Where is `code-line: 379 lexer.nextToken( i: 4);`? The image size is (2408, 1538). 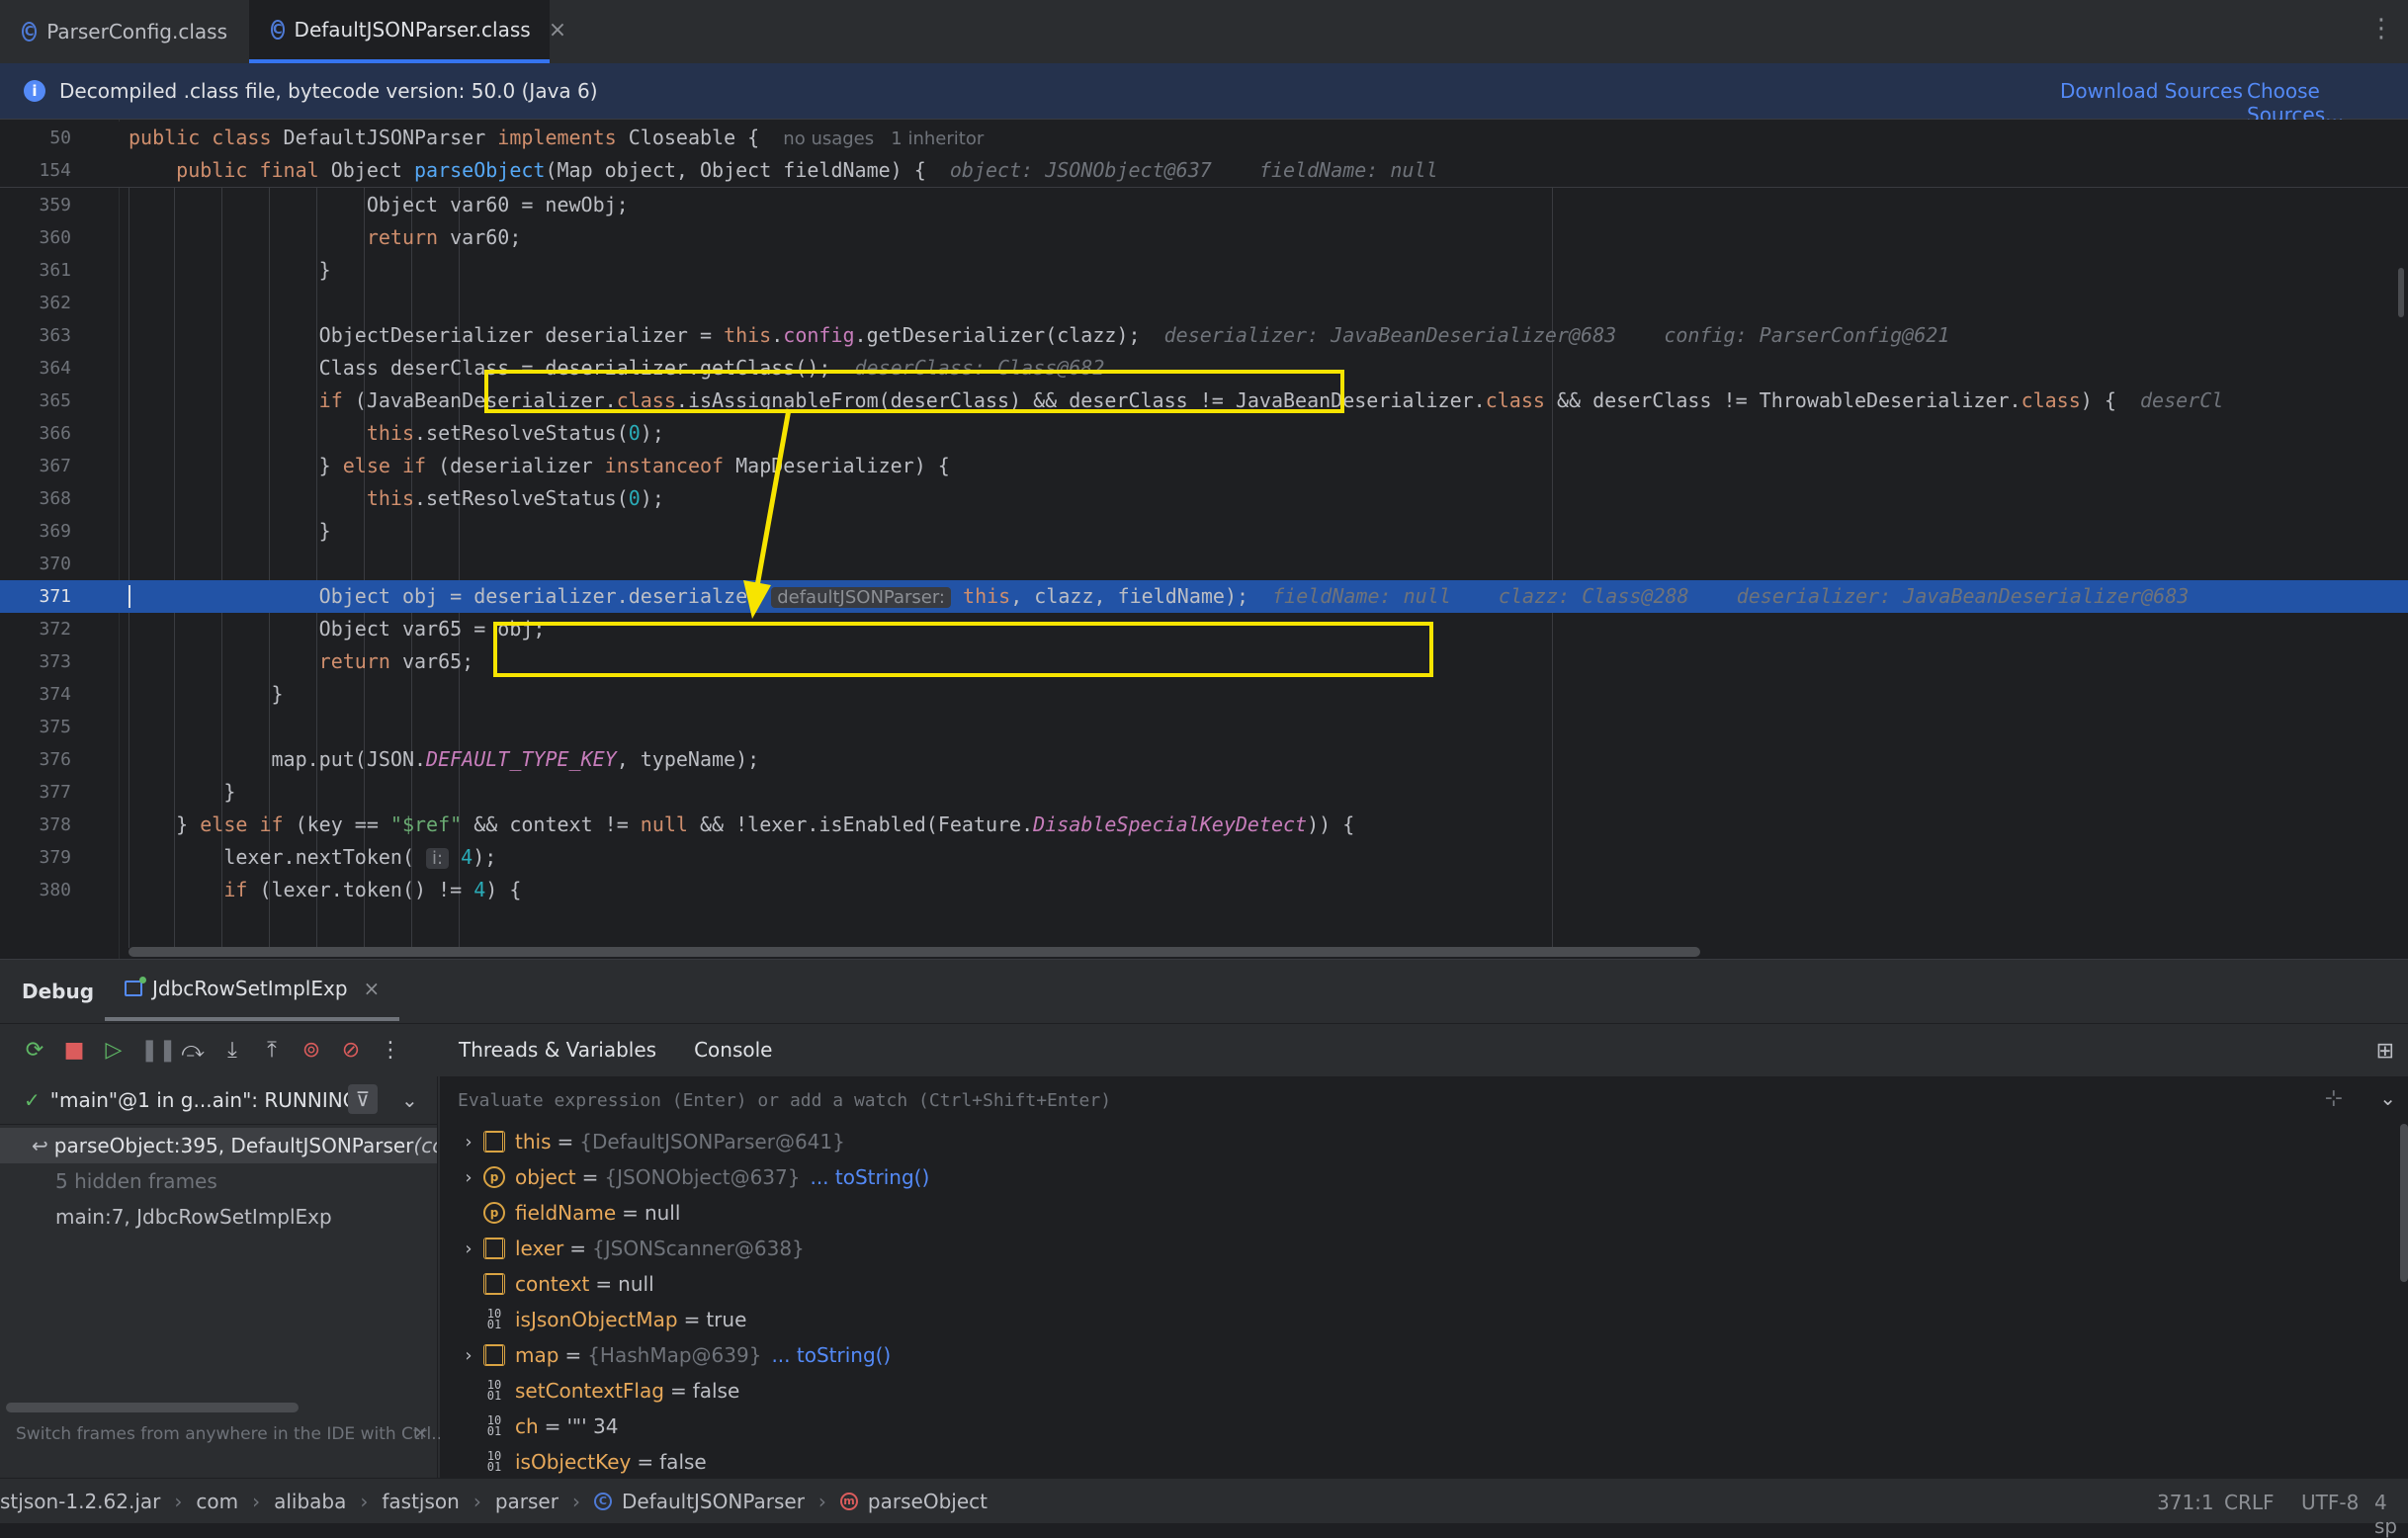 code-line: 379 lexer.nextToken( i: 4); is located at coordinates (1204, 857).